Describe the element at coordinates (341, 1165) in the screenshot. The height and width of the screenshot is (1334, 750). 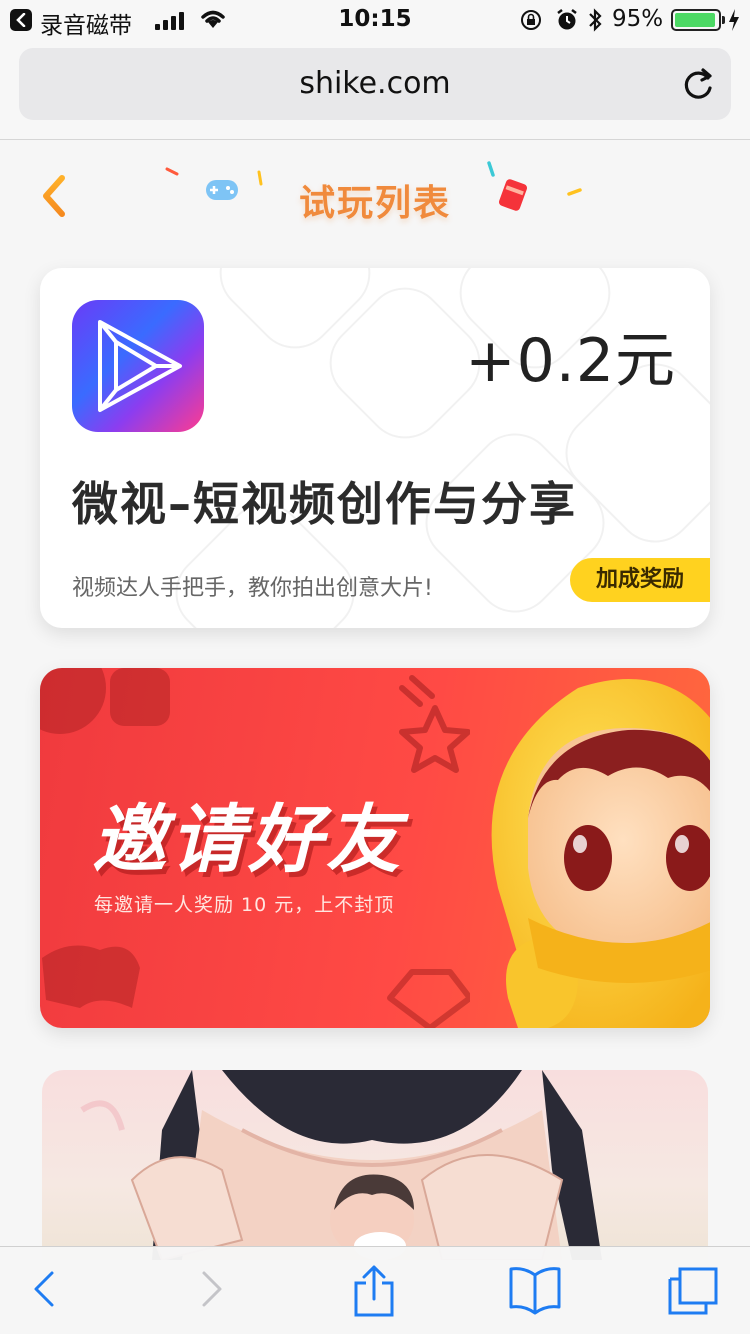
I see `promo-illustration` at that location.